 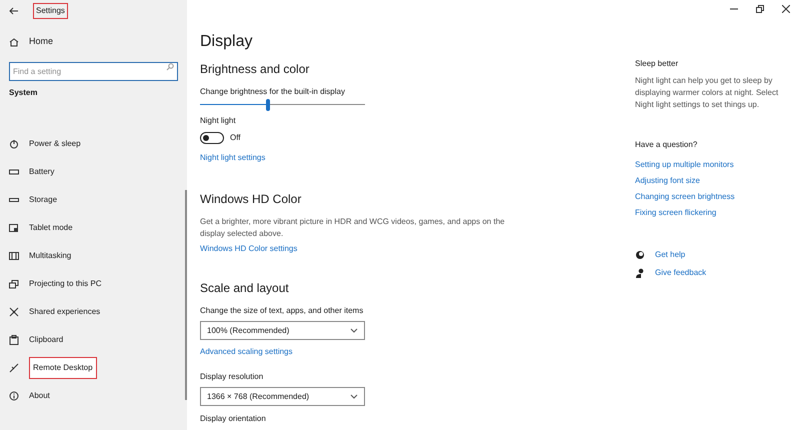 What do you see at coordinates (235, 138) in the screenshot?
I see `toggle-state: Off` at bounding box center [235, 138].